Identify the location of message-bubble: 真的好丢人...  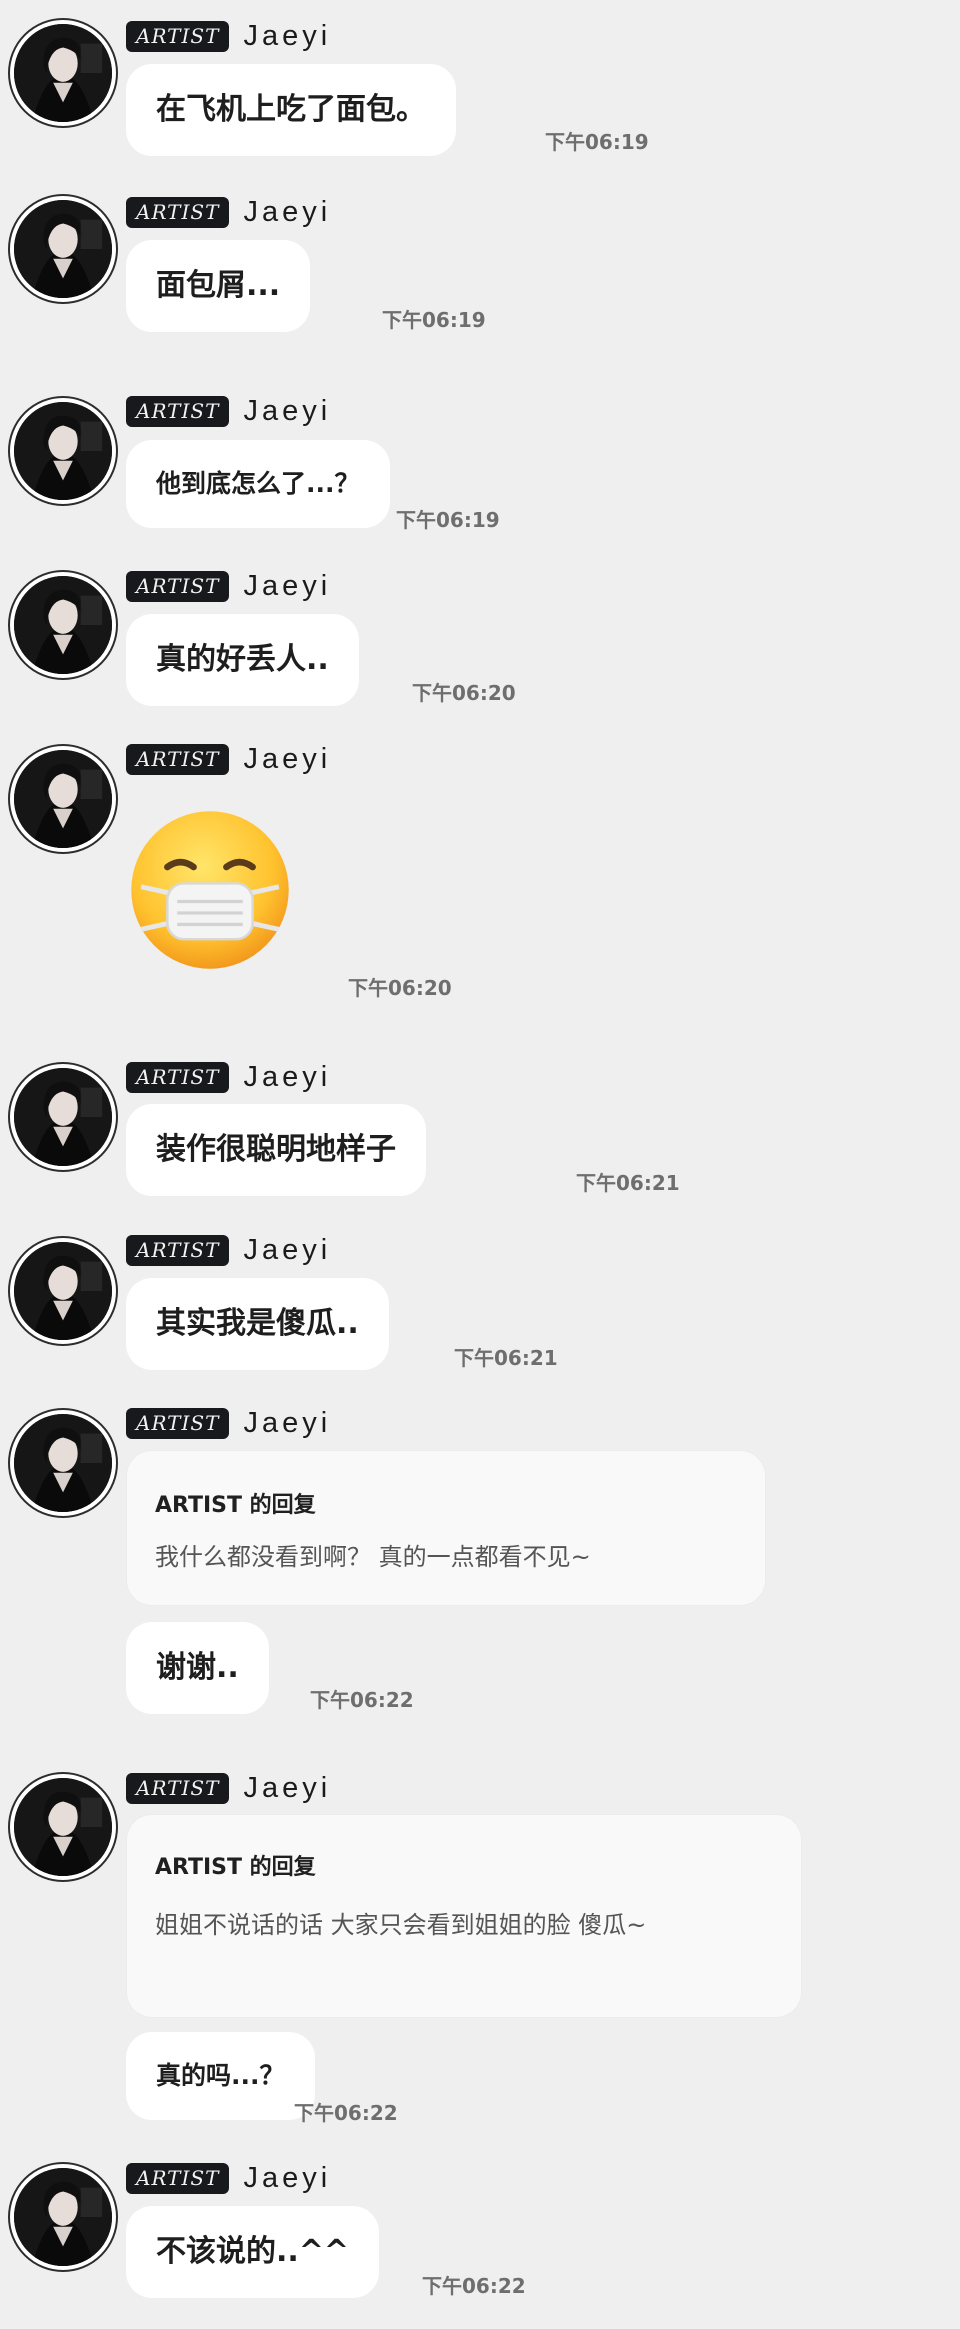
(242, 660).